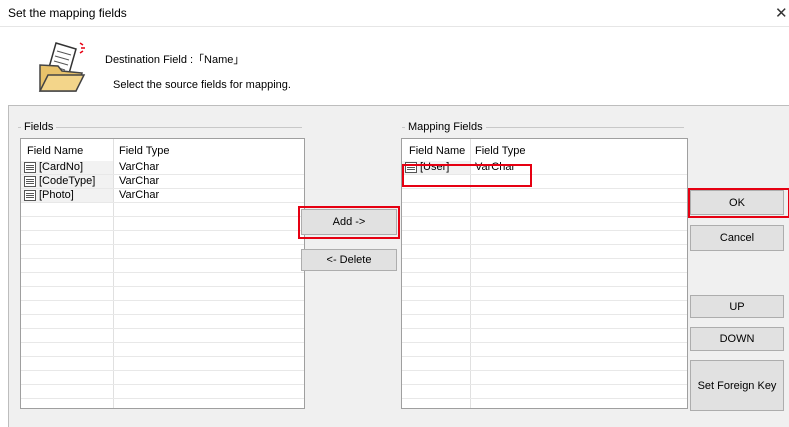 The height and width of the screenshot is (427, 789). I want to click on up-button: UP, so click(737, 306).